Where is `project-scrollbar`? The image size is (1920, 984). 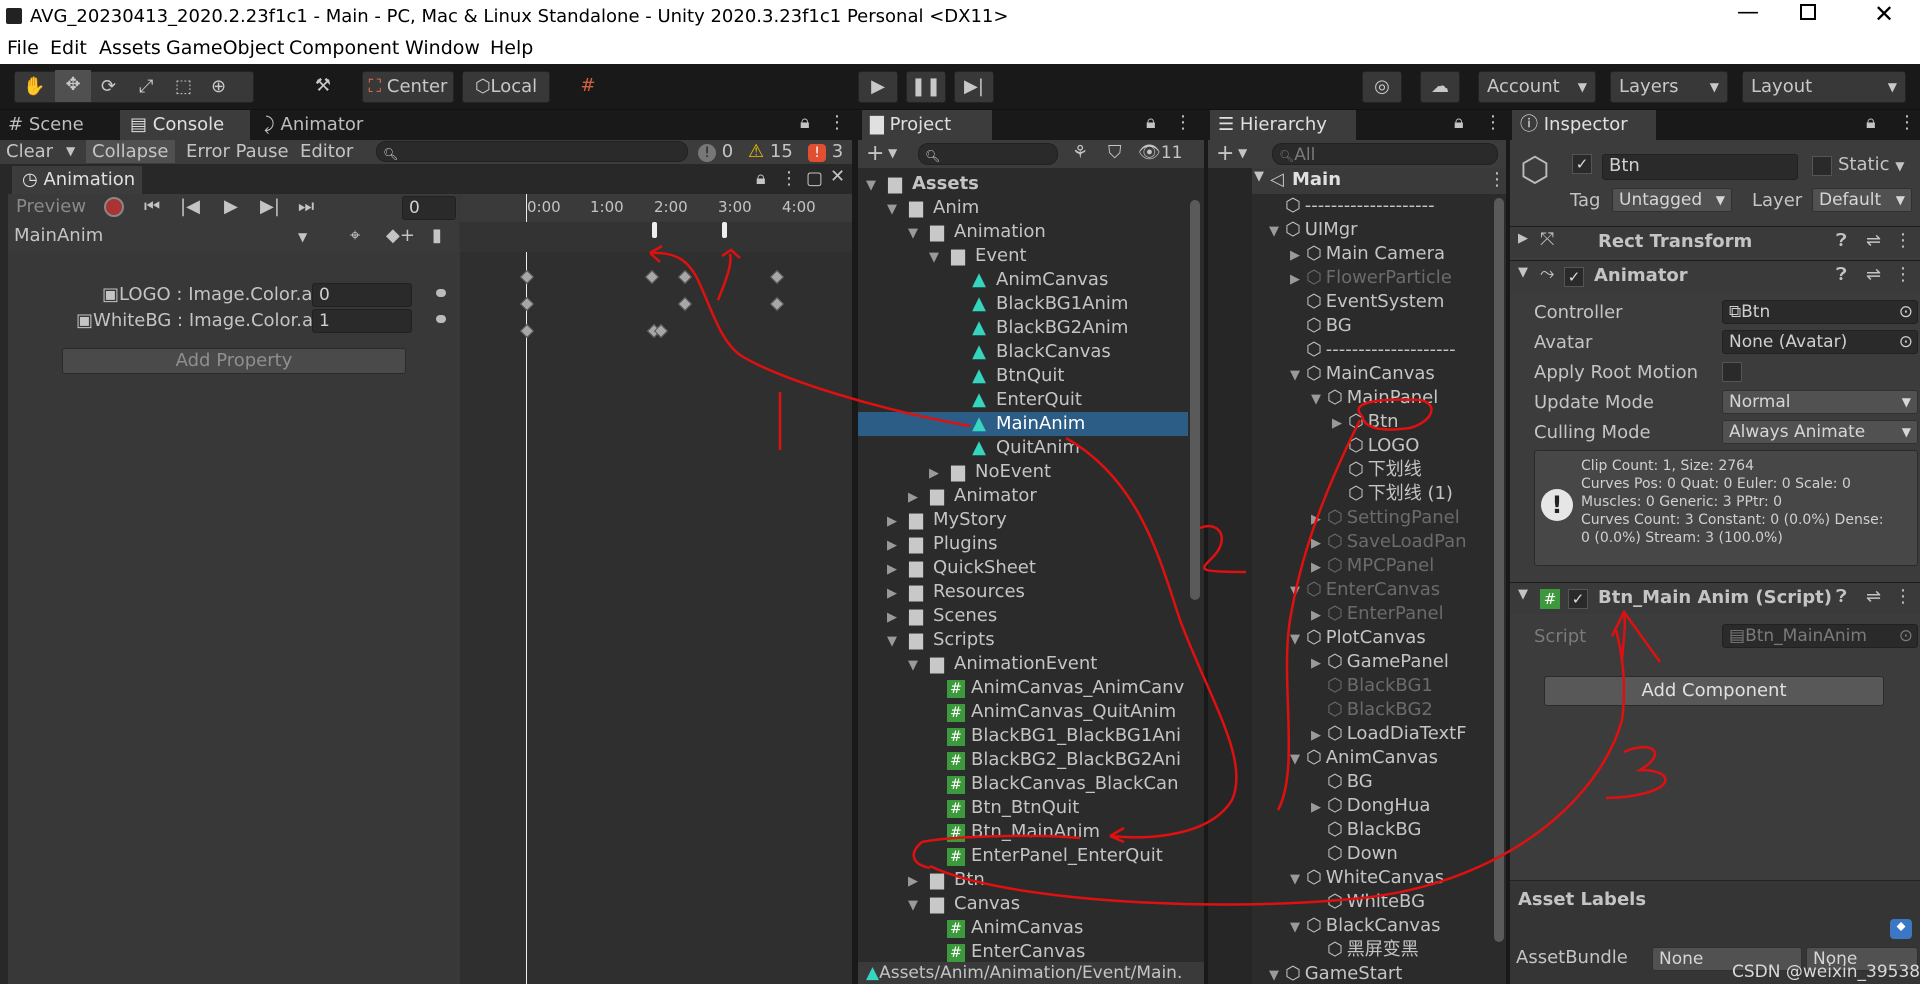
project-scrollbar is located at coordinates (1195, 567).